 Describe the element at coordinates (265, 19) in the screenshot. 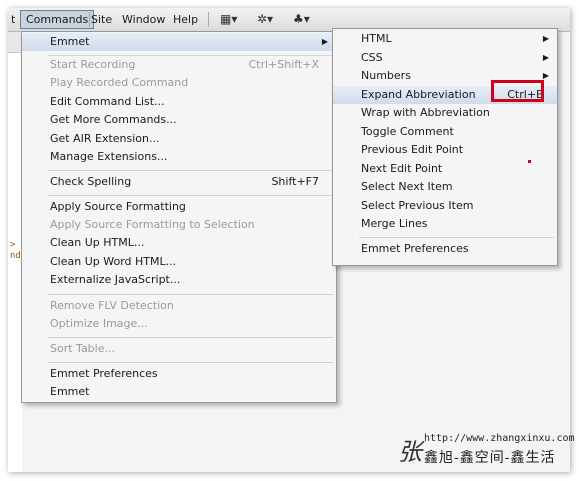

I see `gear-icon: ✲▾` at that location.